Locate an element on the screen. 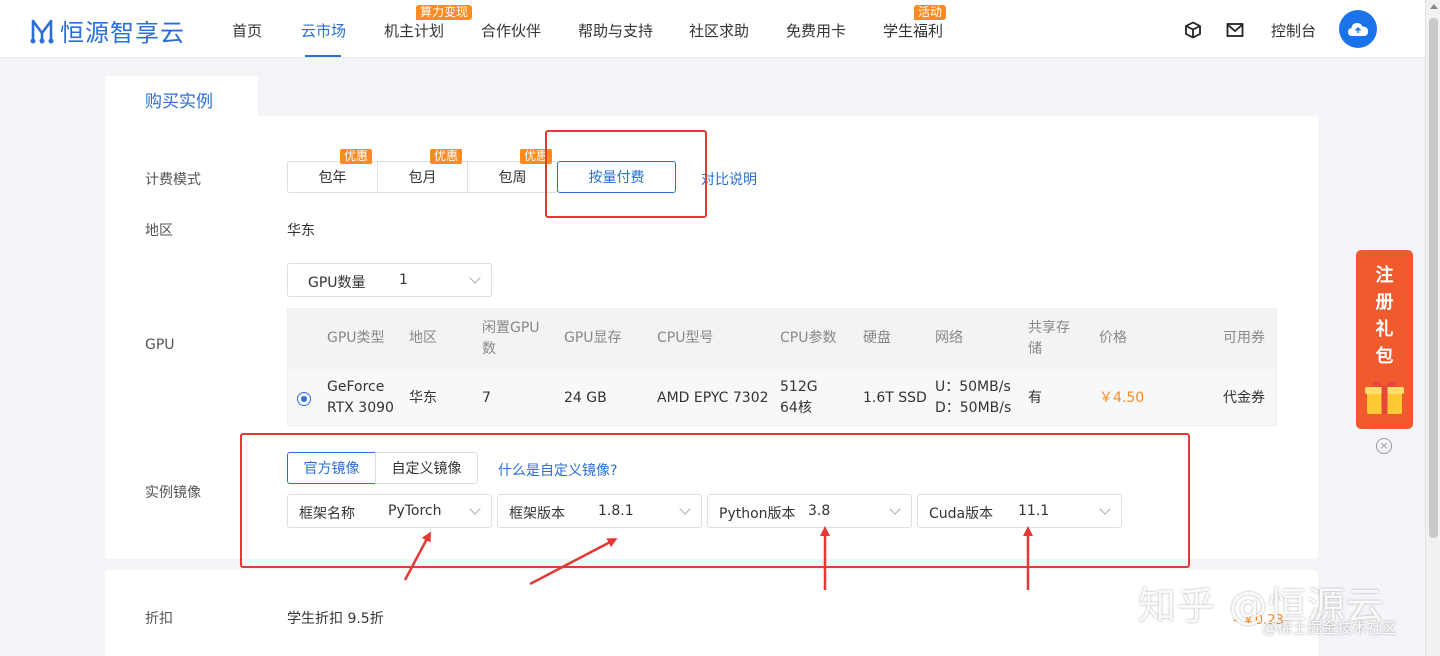 This screenshot has width=1440, height=656. gpu-count-label: GPU数量 is located at coordinates (337, 283).